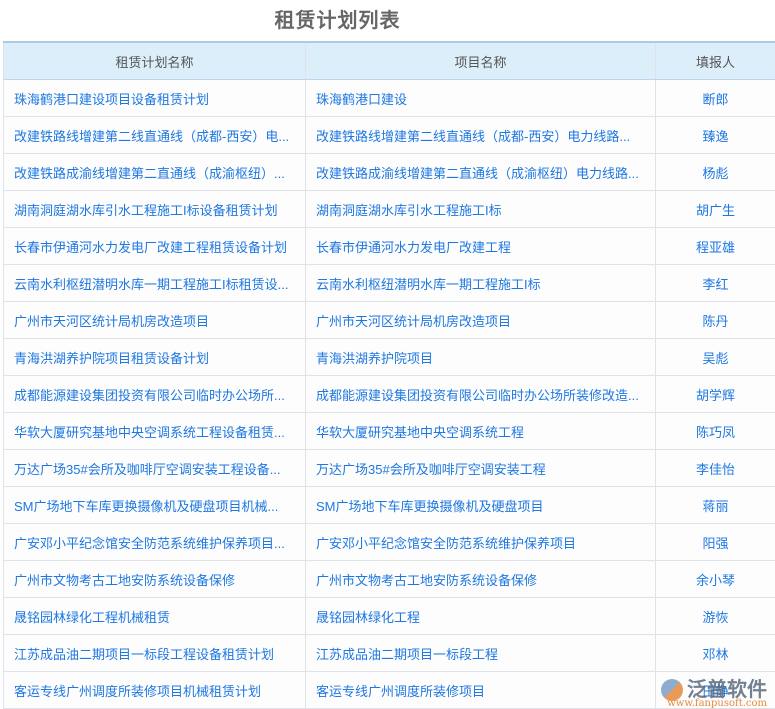  I want to click on project-name-link: 湖南洞庭湖水库引水工程施工I标, so click(481, 209).